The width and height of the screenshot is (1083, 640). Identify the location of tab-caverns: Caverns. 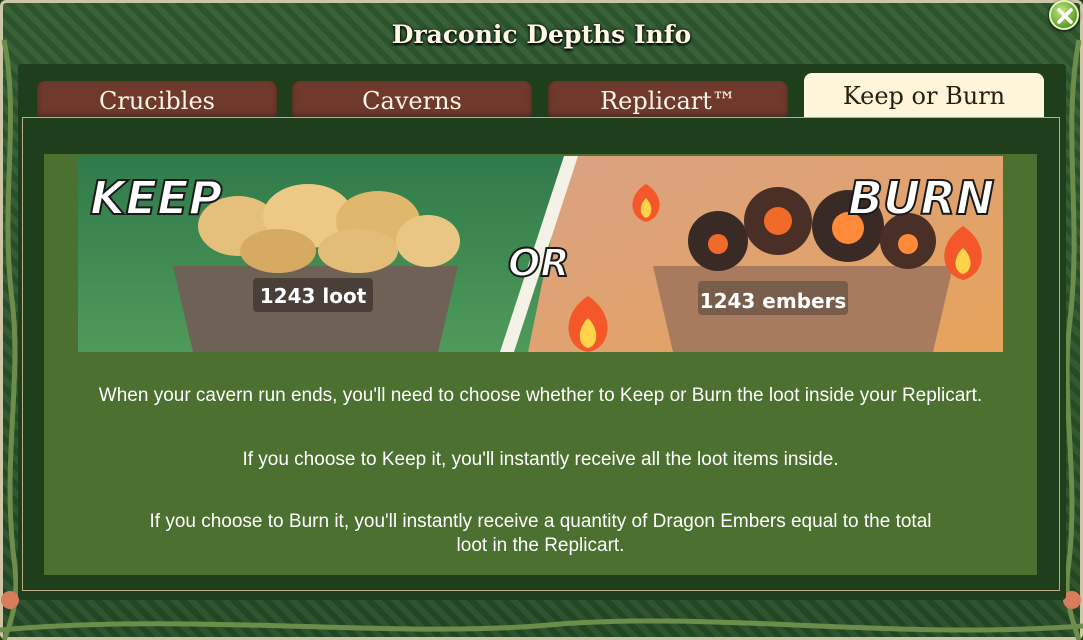
(412, 99).